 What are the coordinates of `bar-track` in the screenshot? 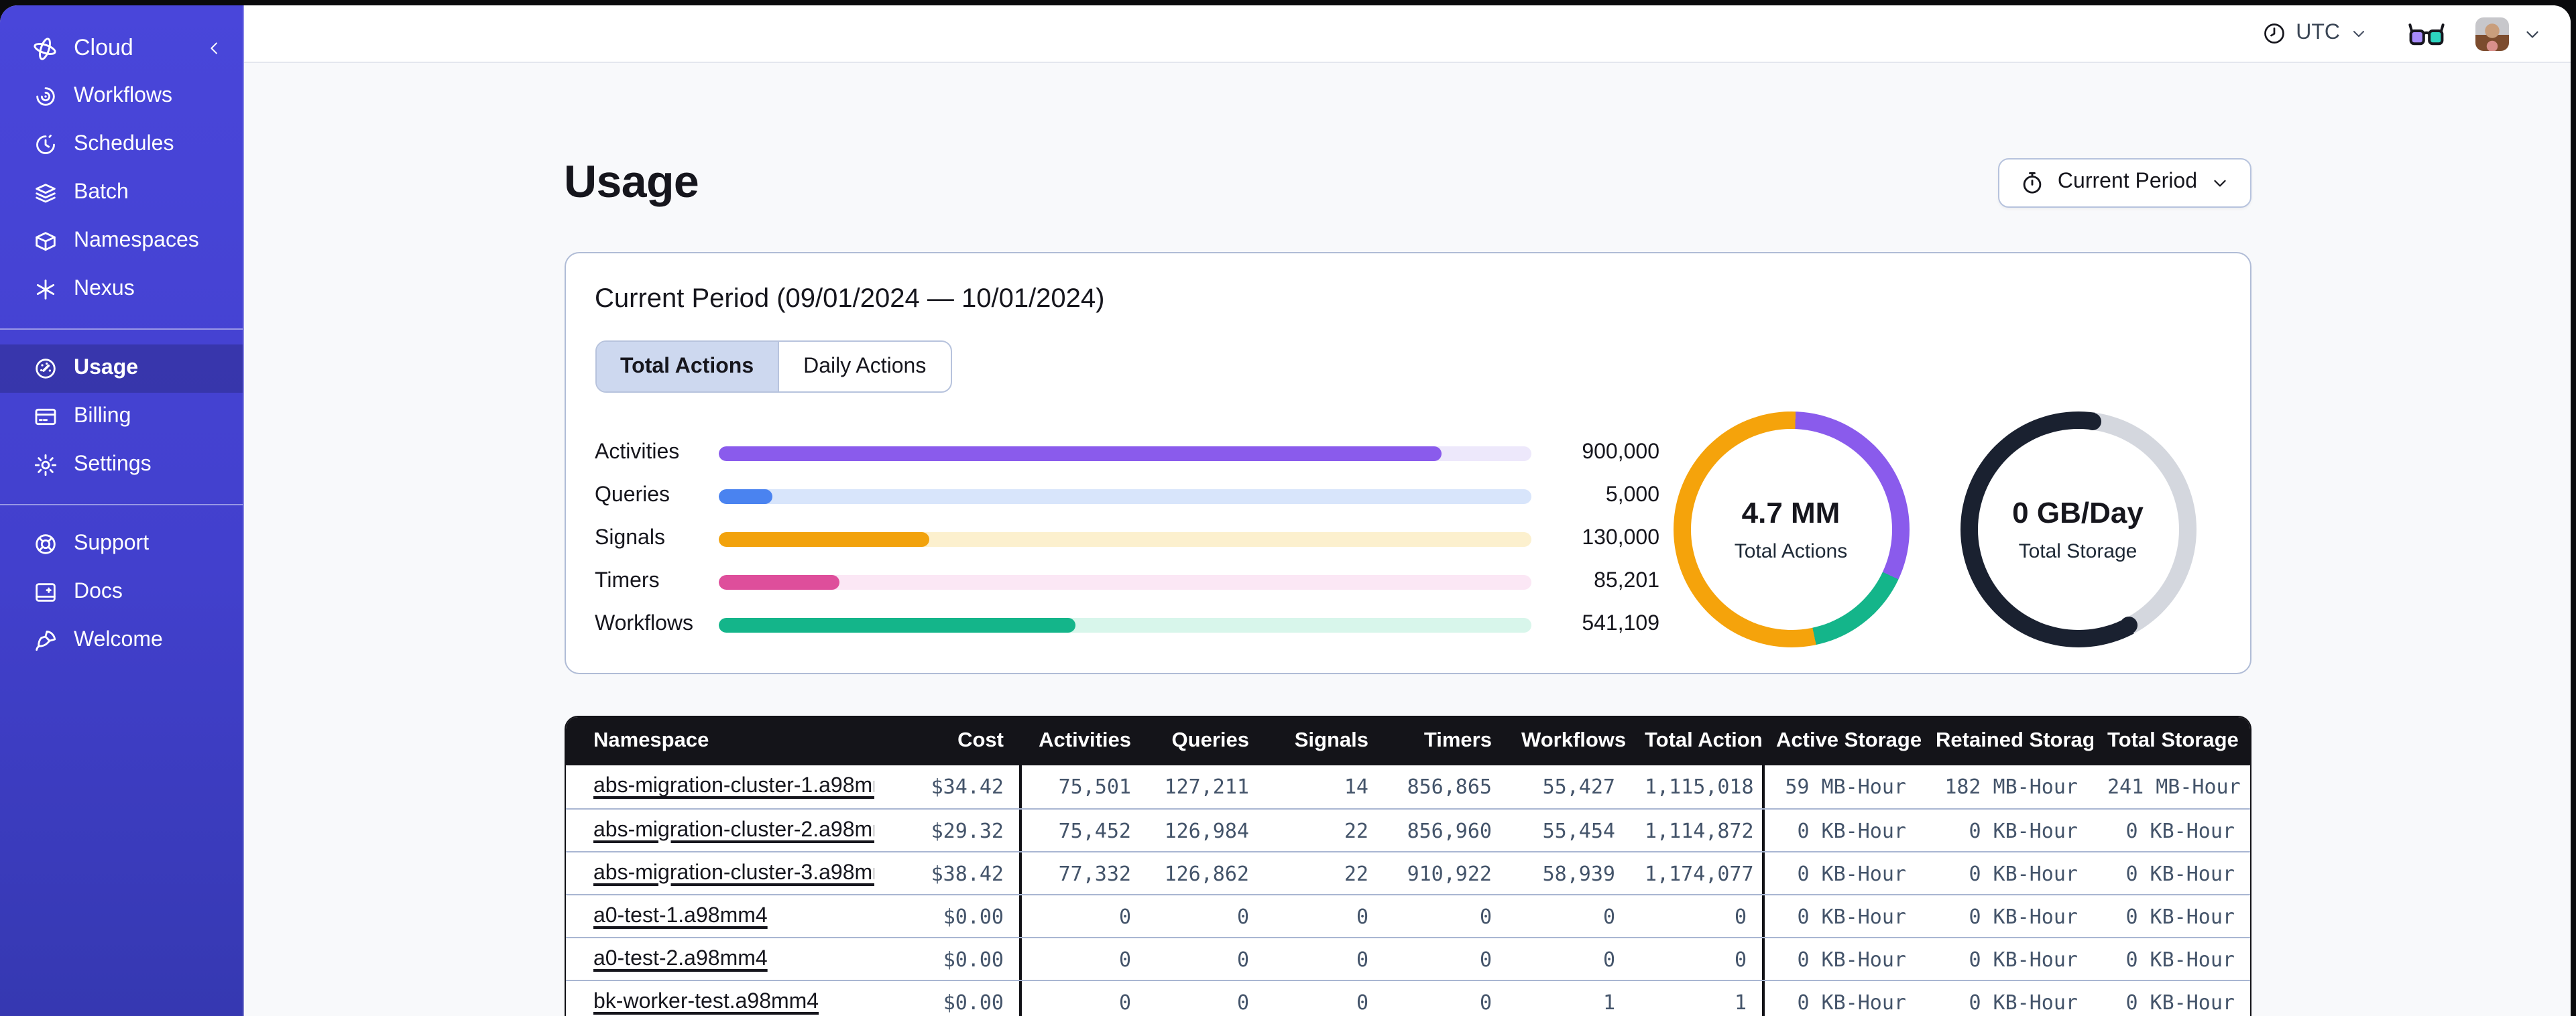 It's located at (1124, 538).